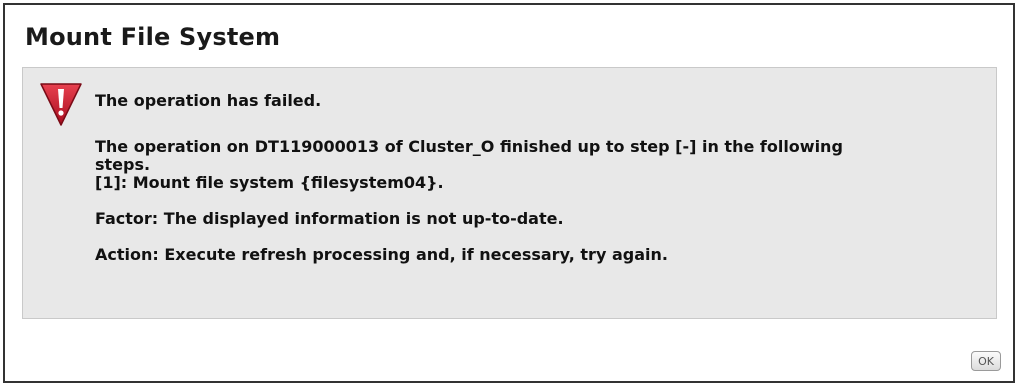 The width and height of the screenshot is (1023, 390). I want to click on dialog-title: Mount File System, so click(153, 37).